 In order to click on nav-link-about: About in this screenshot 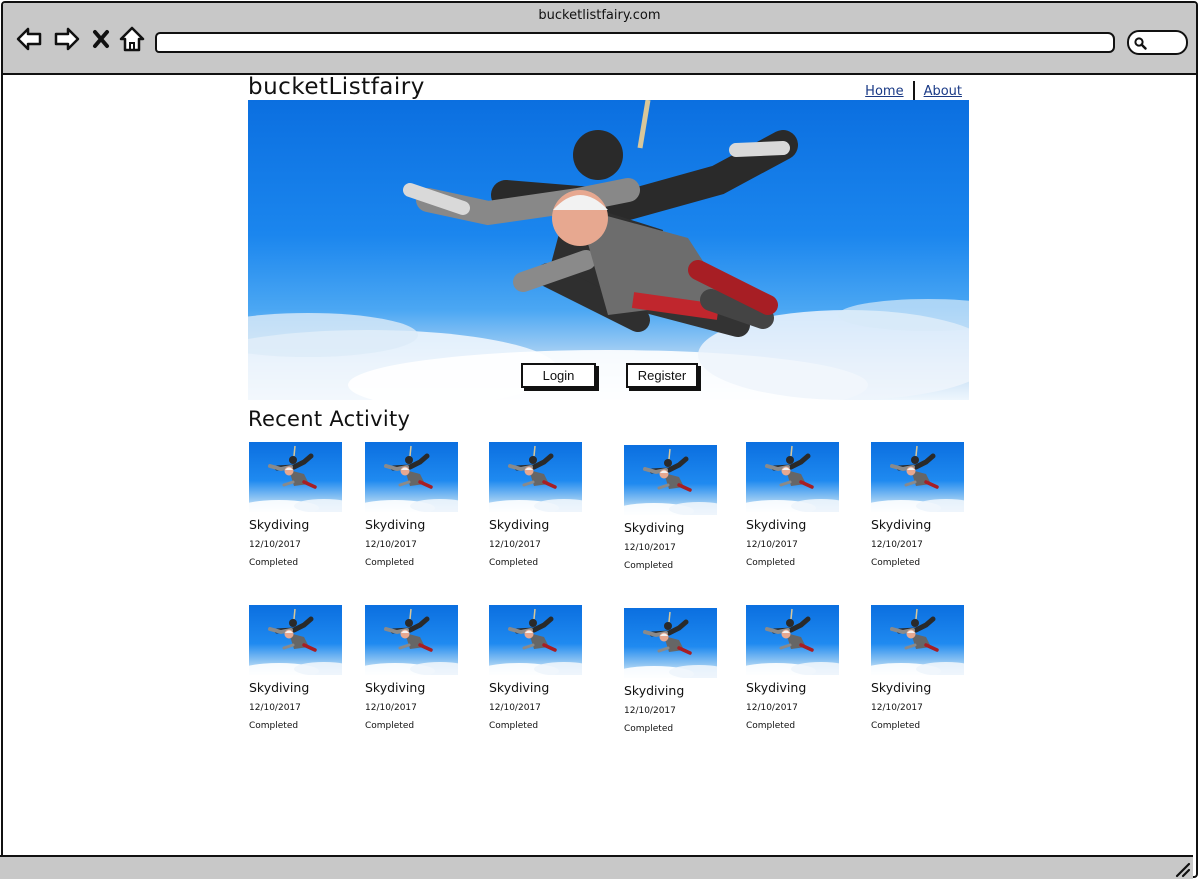, I will do `click(943, 91)`.